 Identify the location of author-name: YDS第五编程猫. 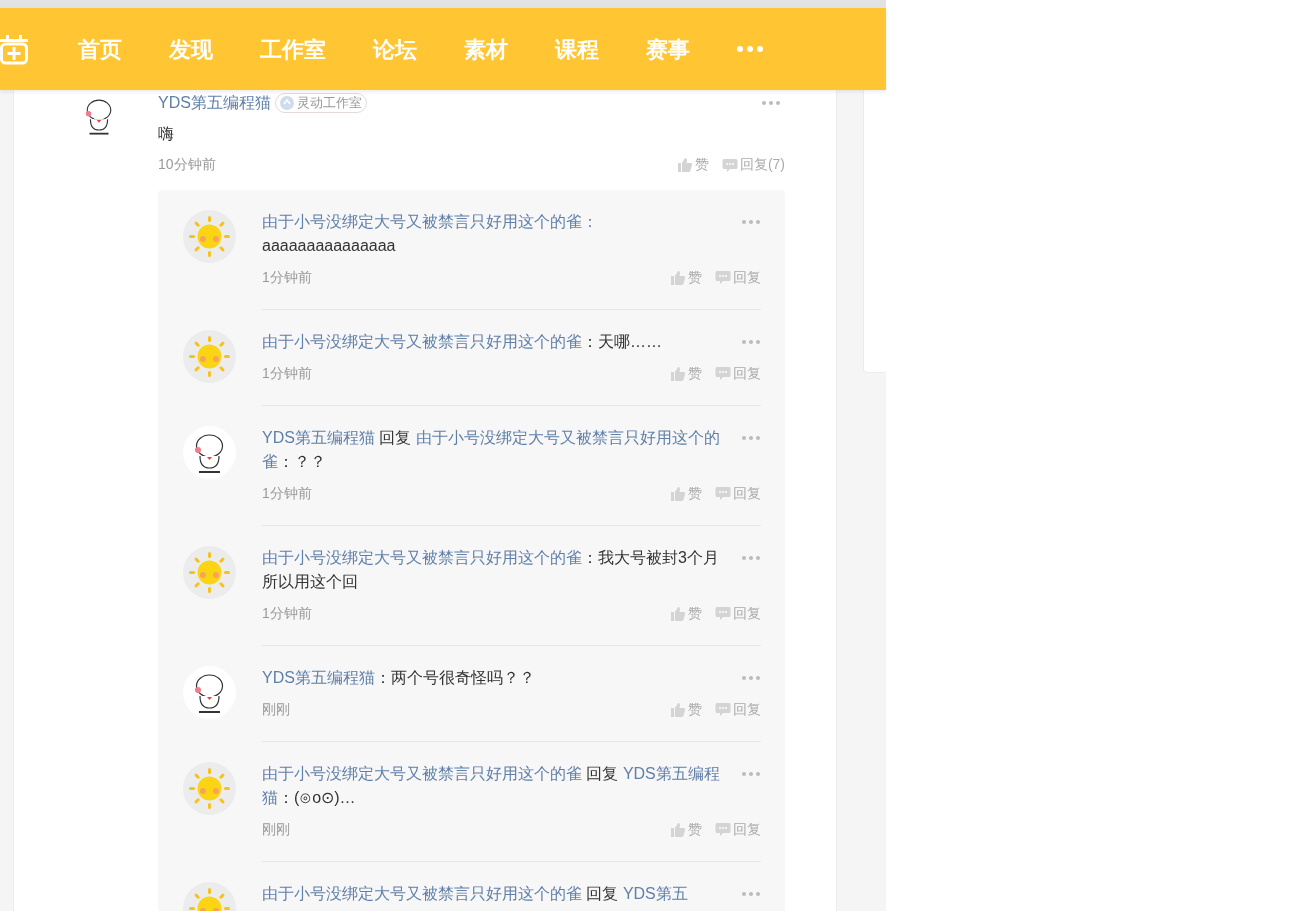
(214, 103).